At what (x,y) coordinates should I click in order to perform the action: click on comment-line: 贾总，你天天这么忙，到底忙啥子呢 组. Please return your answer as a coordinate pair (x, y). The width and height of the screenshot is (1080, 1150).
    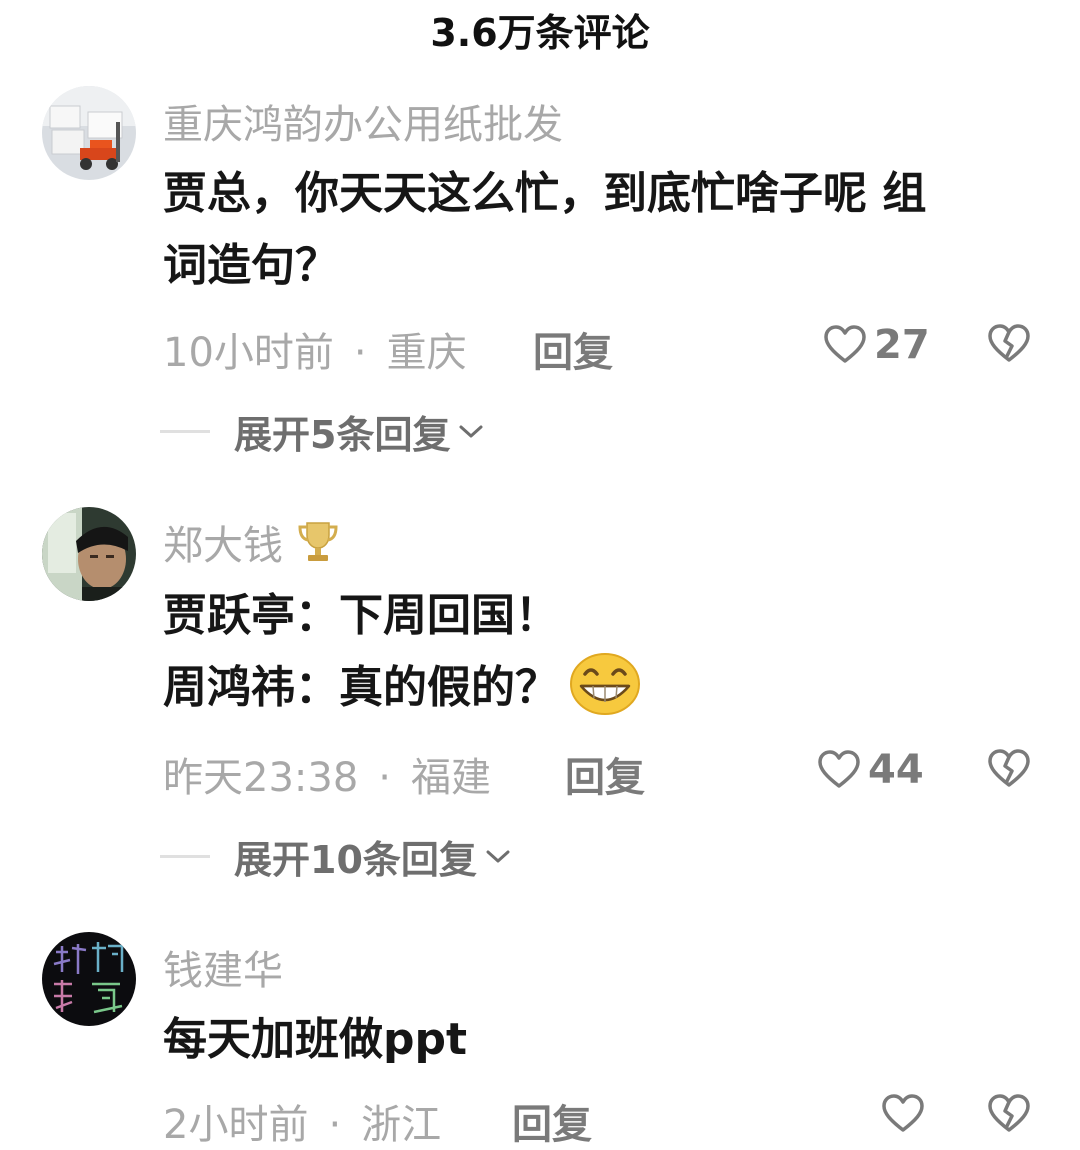
    Looking at the image, I should click on (545, 193).